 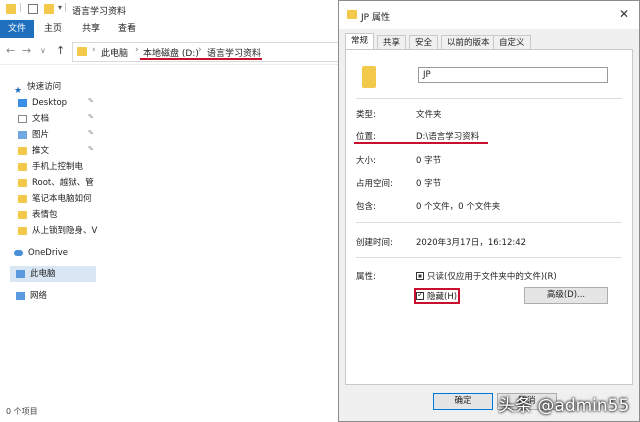 What do you see at coordinates (41, 135) in the screenshot?
I see `nav-label: 图片` at bounding box center [41, 135].